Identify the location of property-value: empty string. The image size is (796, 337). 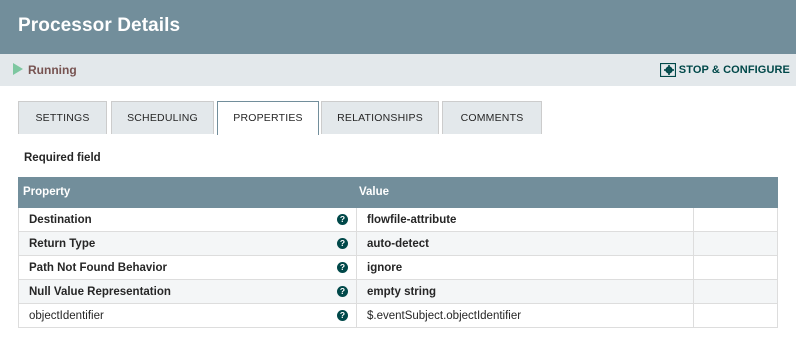
(401, 292).